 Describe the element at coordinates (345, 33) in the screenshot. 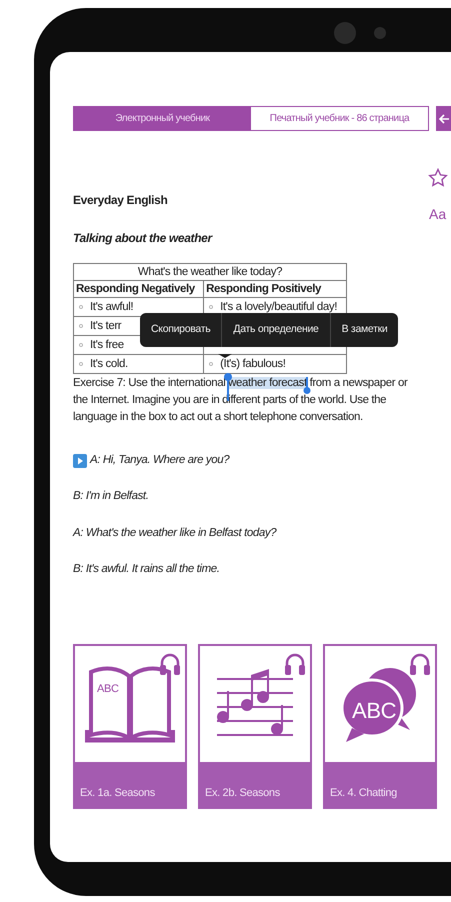

I see `camera-icon` at that location.